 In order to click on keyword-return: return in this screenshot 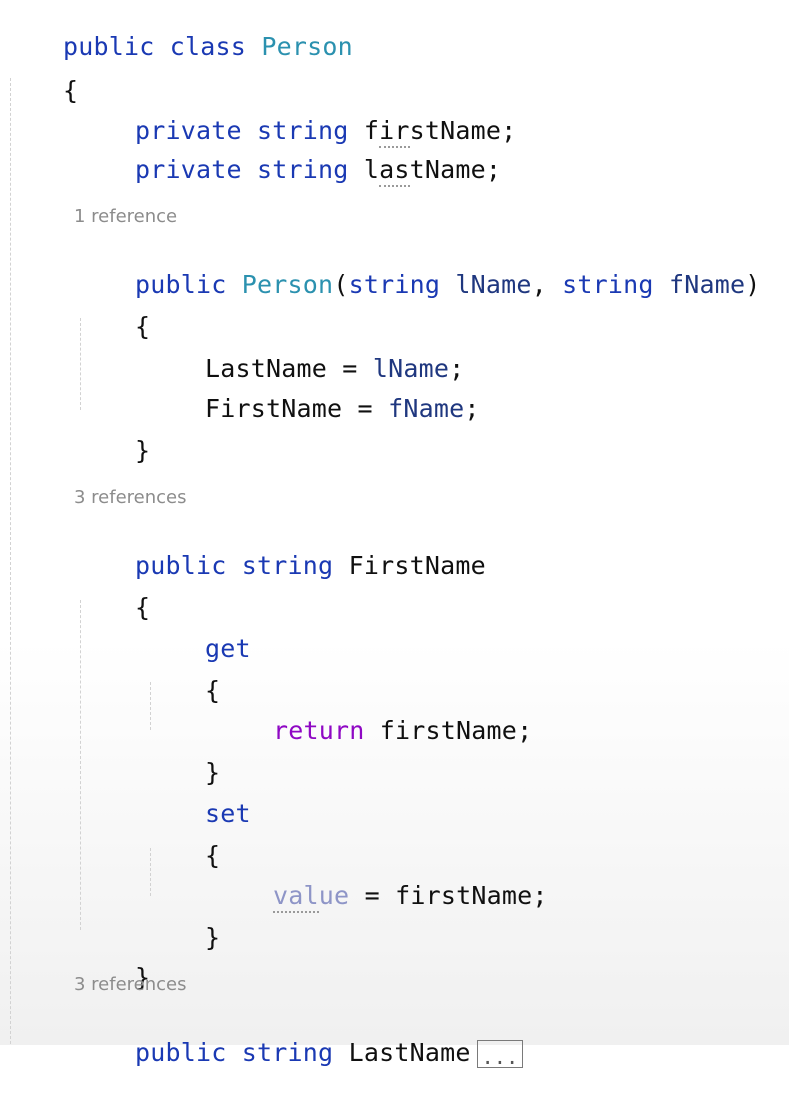, I will do `click(319, 730)`.